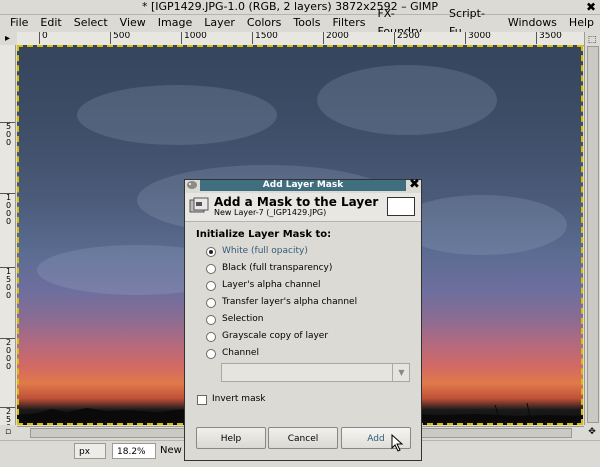 The width and height of the screenshot is (600, 467). Describe the element at coordinates (549, 38) in the screenshot. I see `ruler-tick: 3500` at that location.